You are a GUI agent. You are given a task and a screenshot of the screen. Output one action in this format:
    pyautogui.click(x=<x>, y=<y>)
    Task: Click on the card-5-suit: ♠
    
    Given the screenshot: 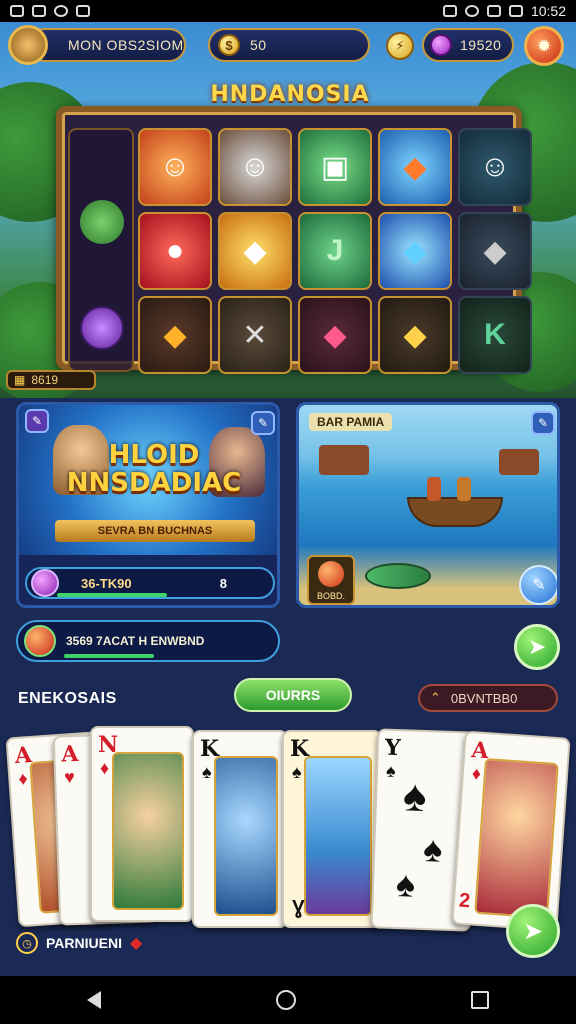 What is the action you would take?
    pyautogui.click(x=297, y=772)
    